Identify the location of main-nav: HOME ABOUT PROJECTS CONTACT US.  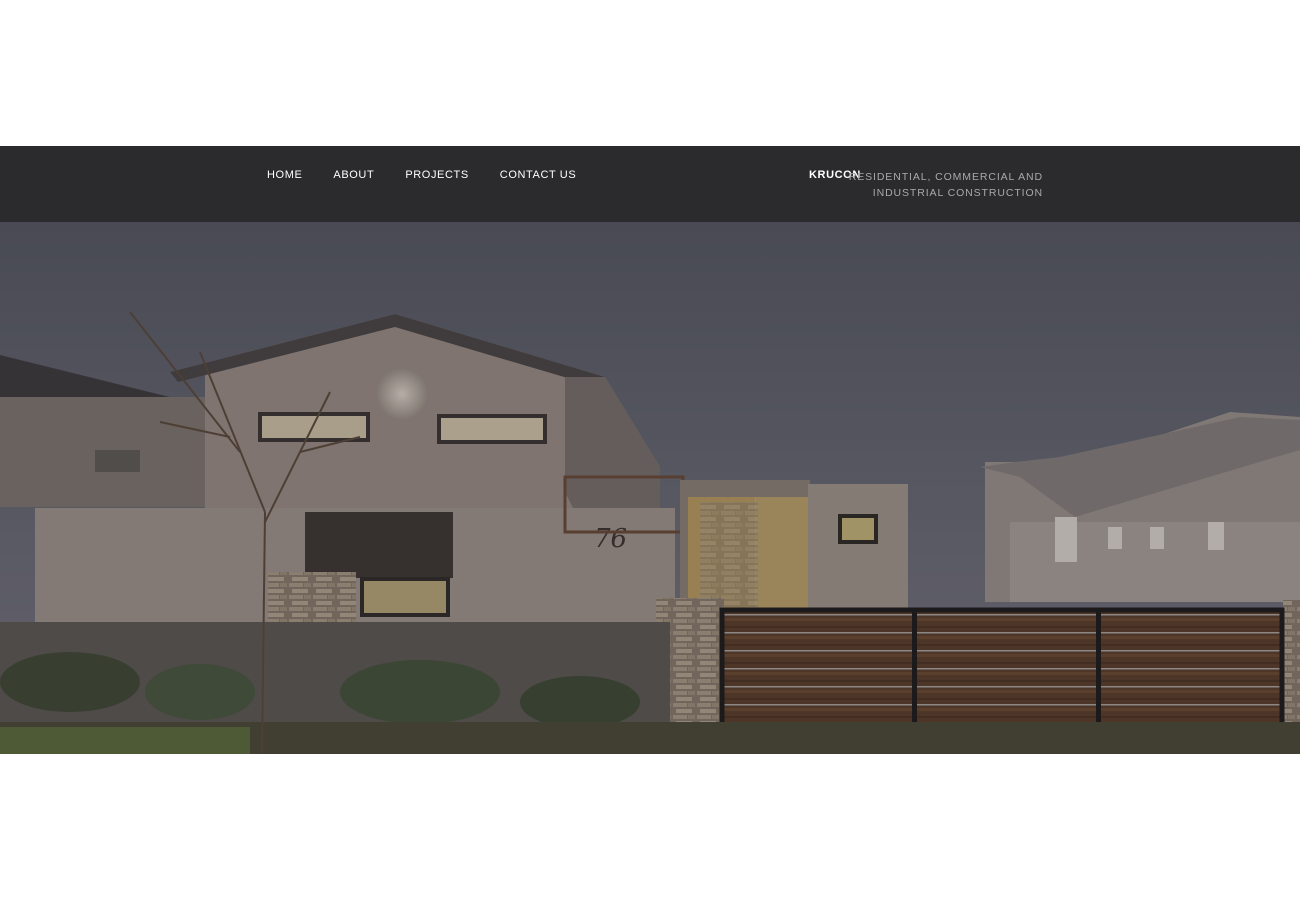
(437, 175).